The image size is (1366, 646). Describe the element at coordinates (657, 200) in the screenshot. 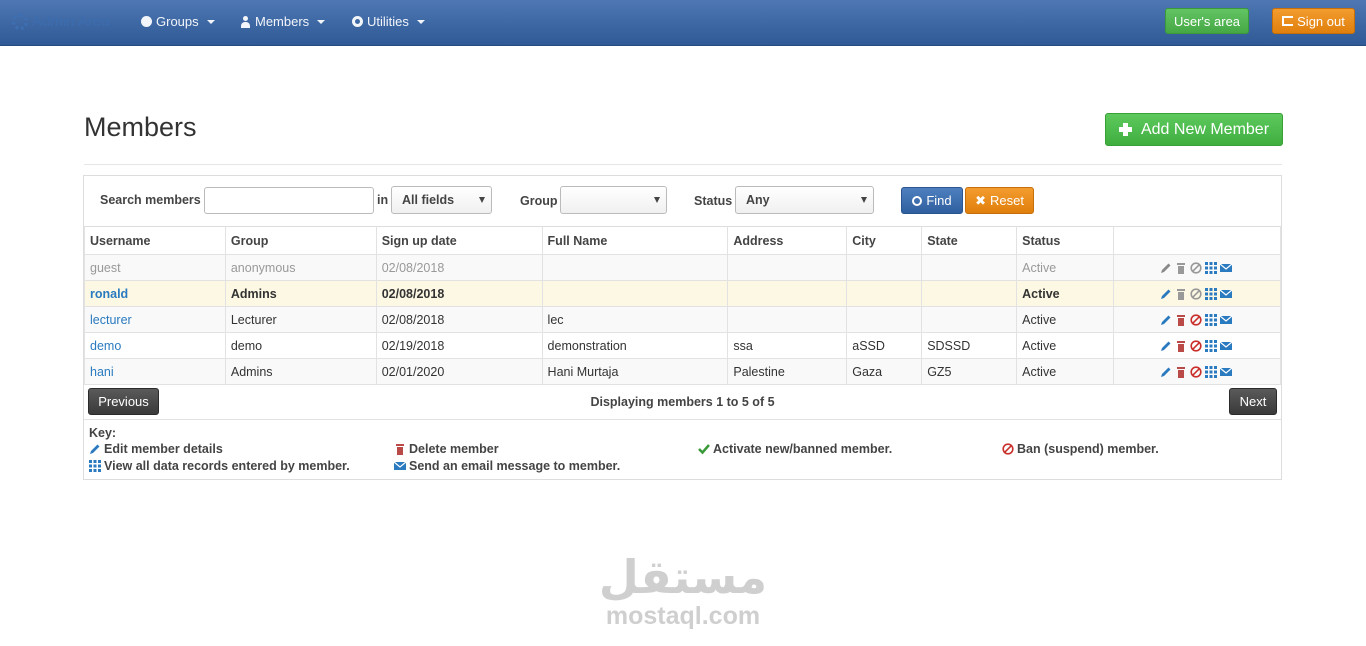

I see `chevron-down-icon` at that location.